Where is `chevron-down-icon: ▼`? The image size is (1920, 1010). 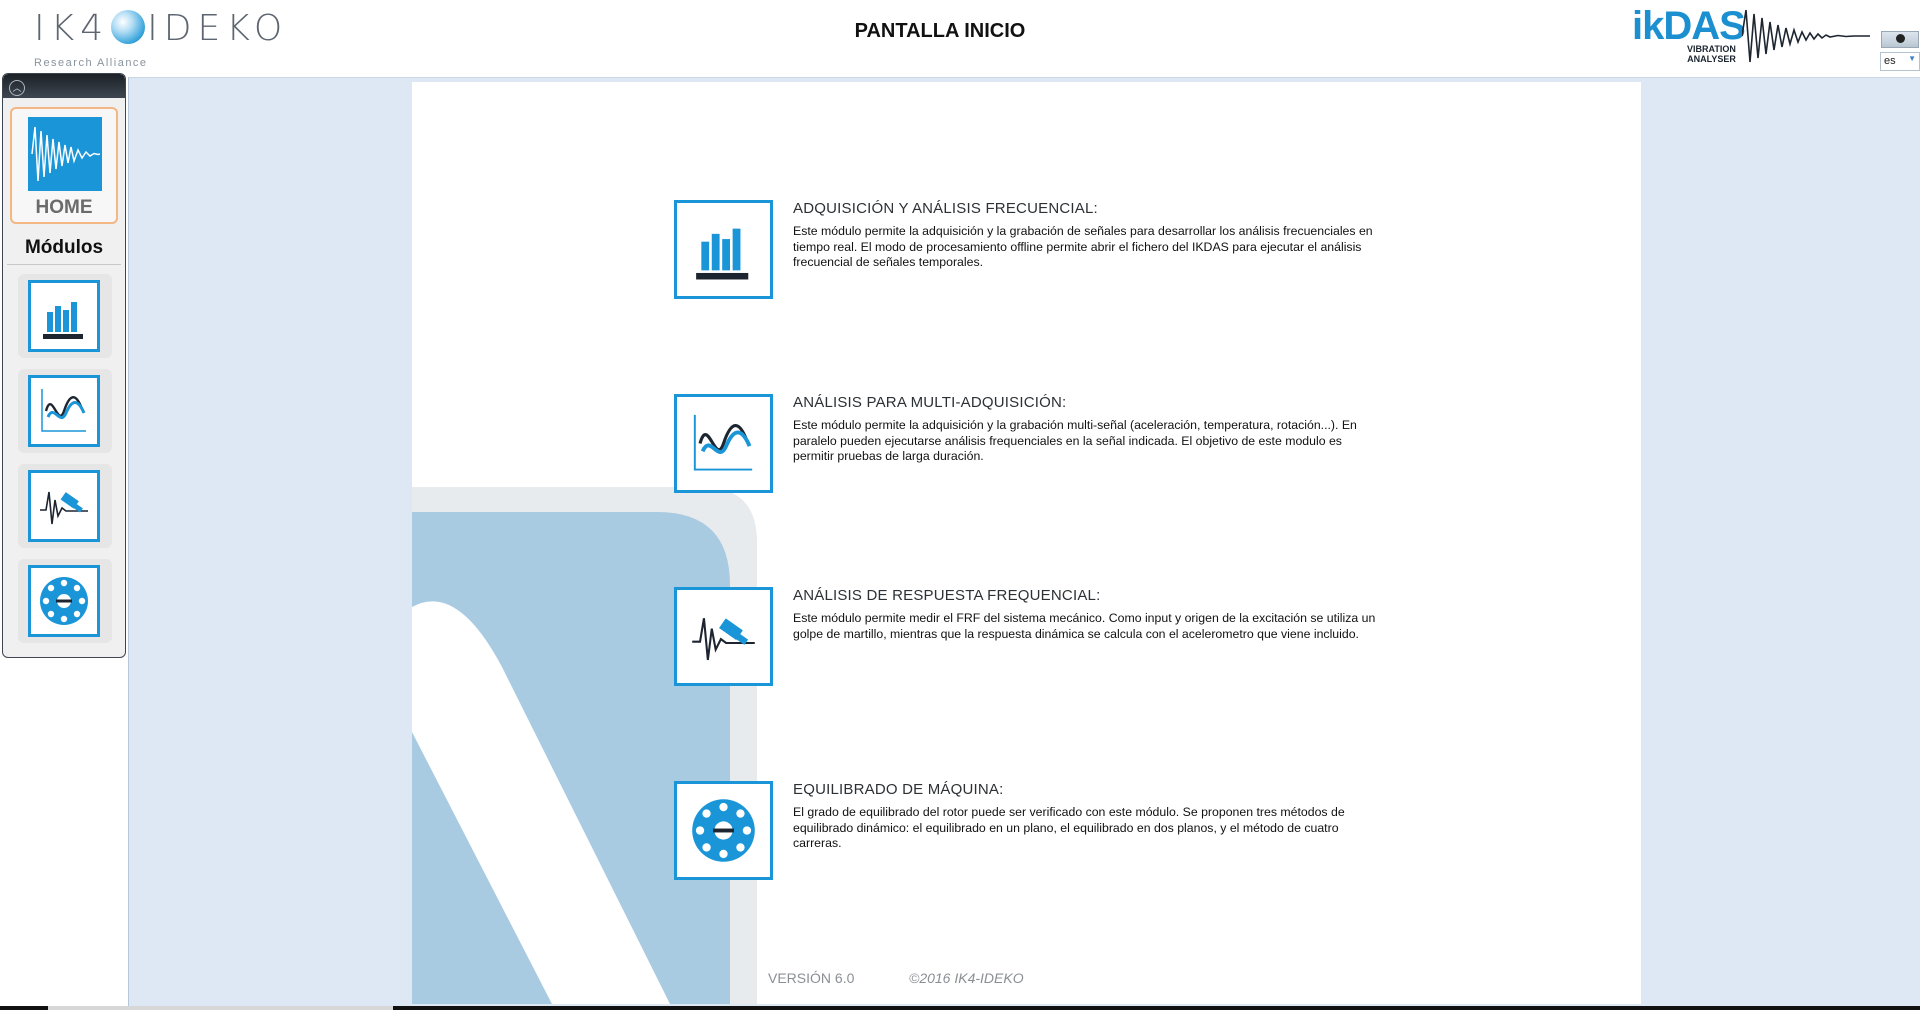 chevron-down-icon: ▼ is located at coordinates (1912, 58).